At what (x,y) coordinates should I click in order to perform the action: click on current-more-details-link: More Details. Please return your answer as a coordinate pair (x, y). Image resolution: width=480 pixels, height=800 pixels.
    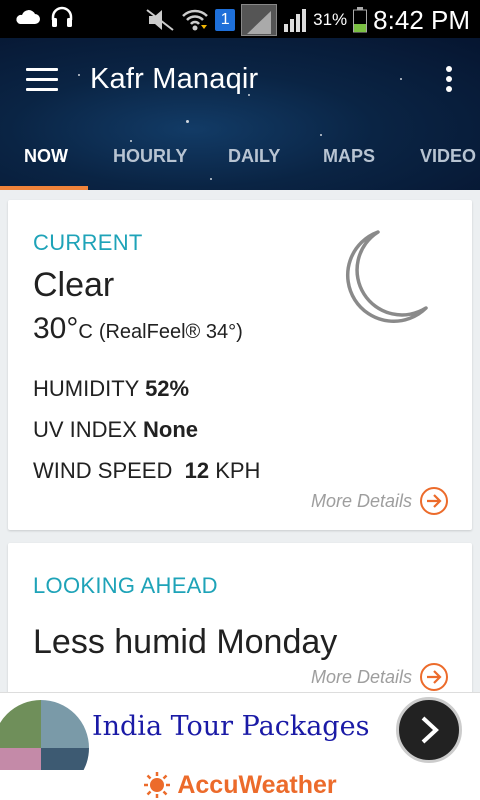
    Looking at the image, I should click on (379, 501).